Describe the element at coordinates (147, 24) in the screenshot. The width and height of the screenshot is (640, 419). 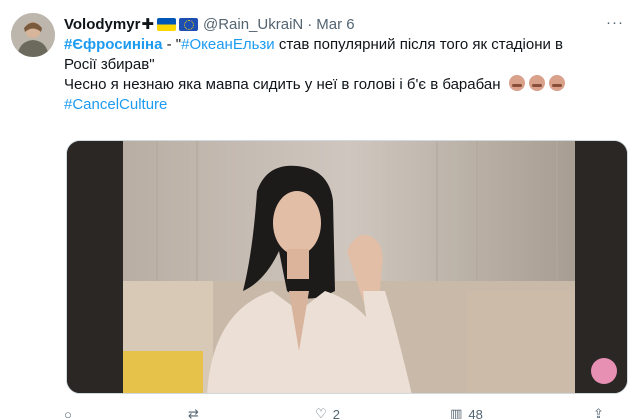
I see `plus-sign: ✚` at that location.